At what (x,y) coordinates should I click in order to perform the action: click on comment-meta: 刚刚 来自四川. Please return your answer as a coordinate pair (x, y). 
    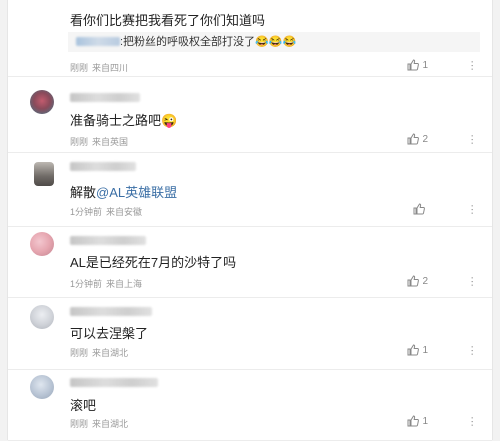
    Looking at the image, I should click on (99, 67).